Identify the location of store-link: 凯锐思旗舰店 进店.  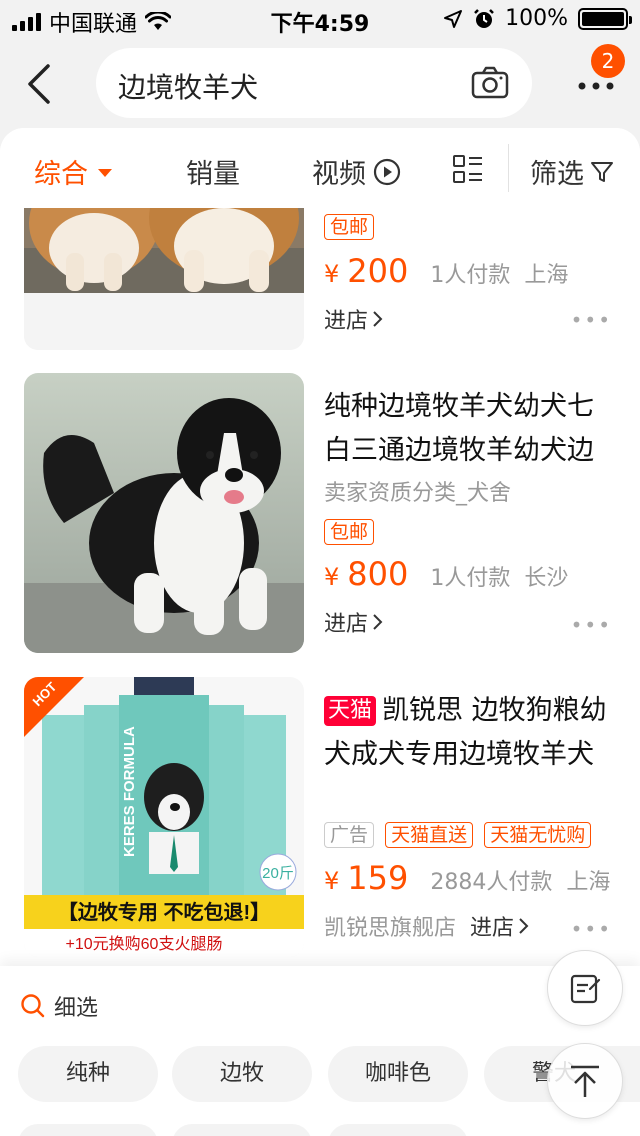
(427, 926).